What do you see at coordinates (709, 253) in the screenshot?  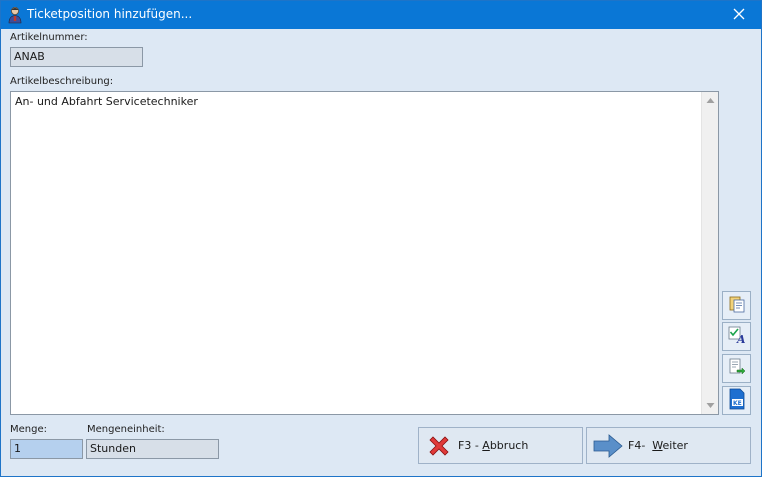 I see `vertical-scrollbar` at bounding box center [709, 253].